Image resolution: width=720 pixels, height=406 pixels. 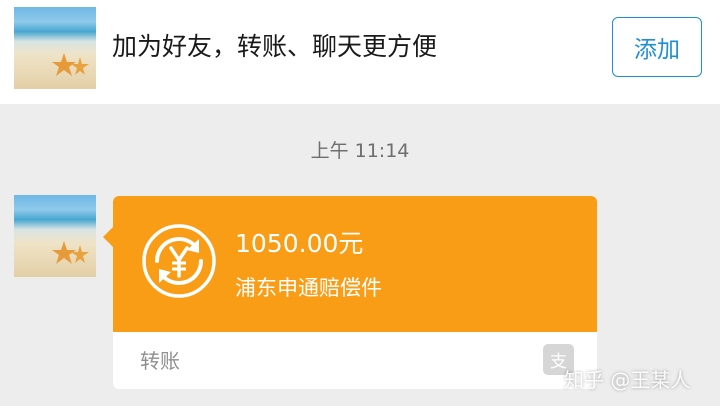 What do you see at coordinates (308, 288) in the screenshot?
I see `transfer-memo: 浦东申通赔偿件` at bounding box center [308, 288].